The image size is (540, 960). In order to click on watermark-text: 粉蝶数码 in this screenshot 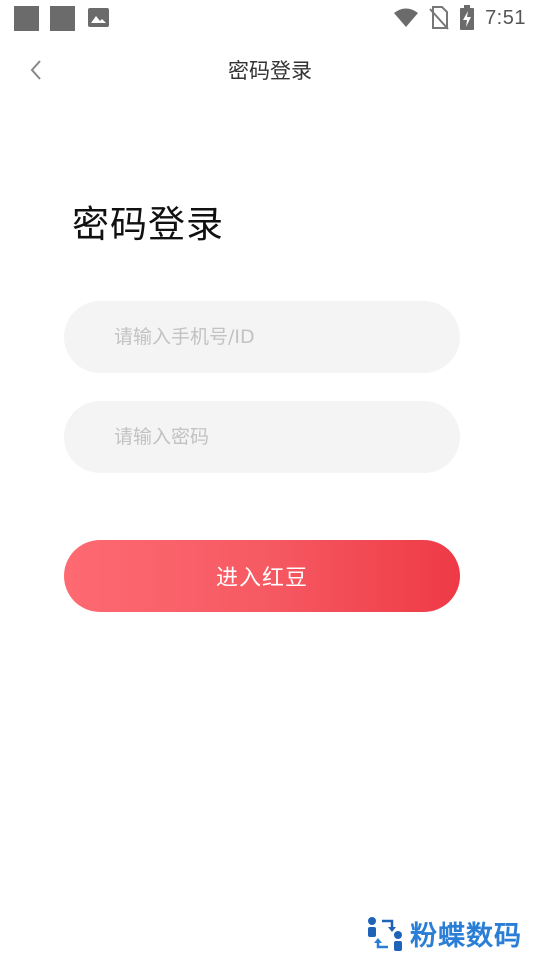, I will do `click(466, 936)`.